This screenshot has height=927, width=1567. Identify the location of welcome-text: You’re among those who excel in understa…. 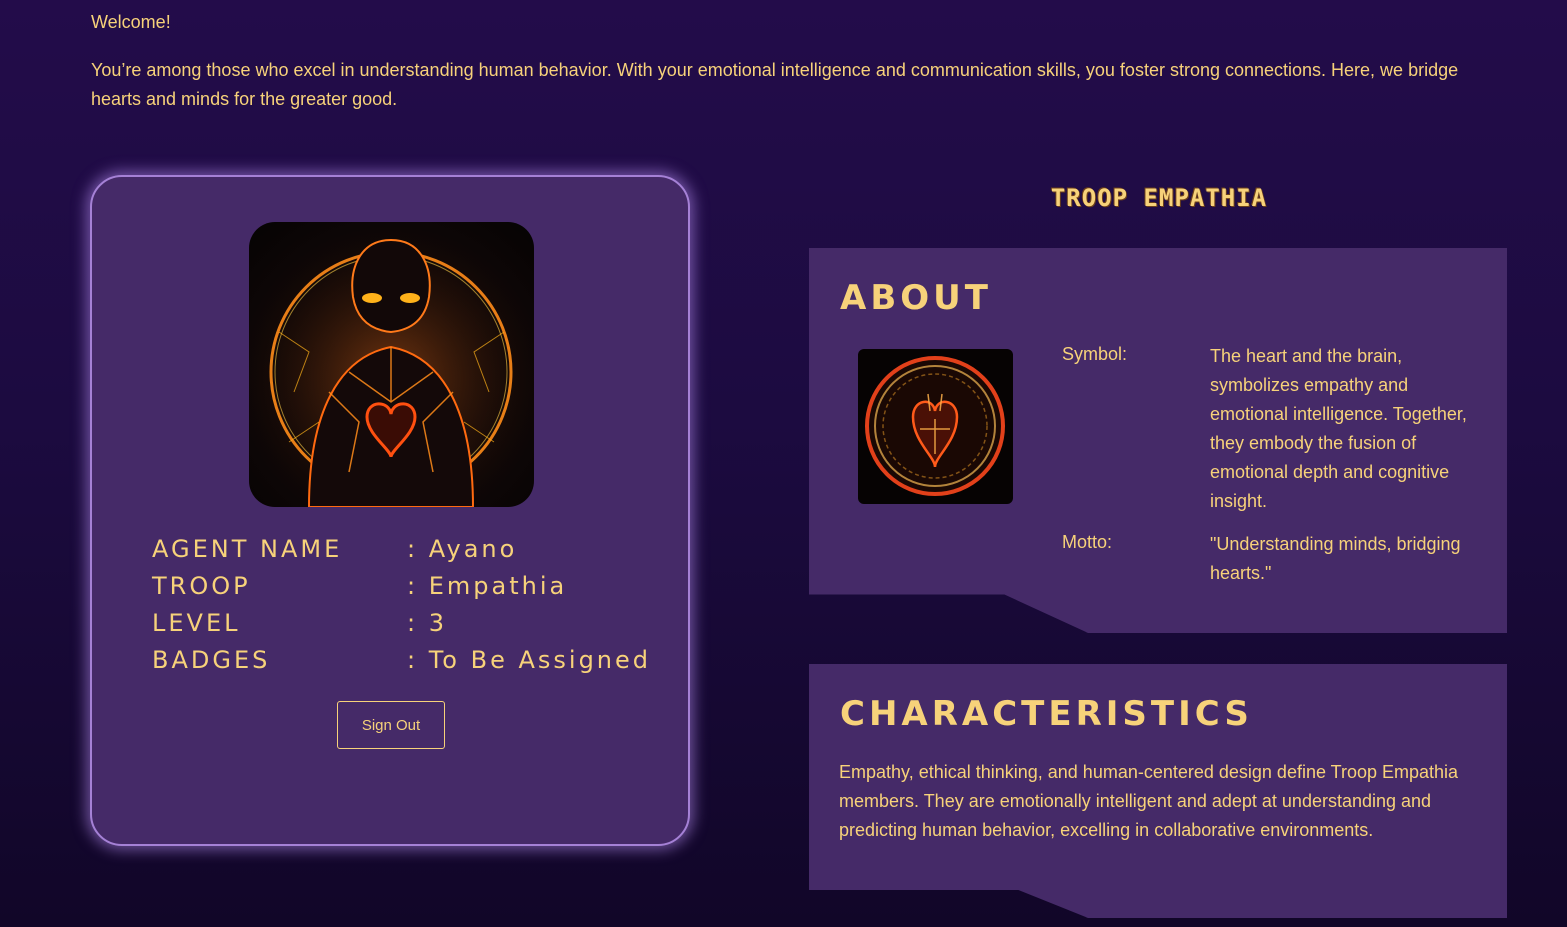
(775, 84).